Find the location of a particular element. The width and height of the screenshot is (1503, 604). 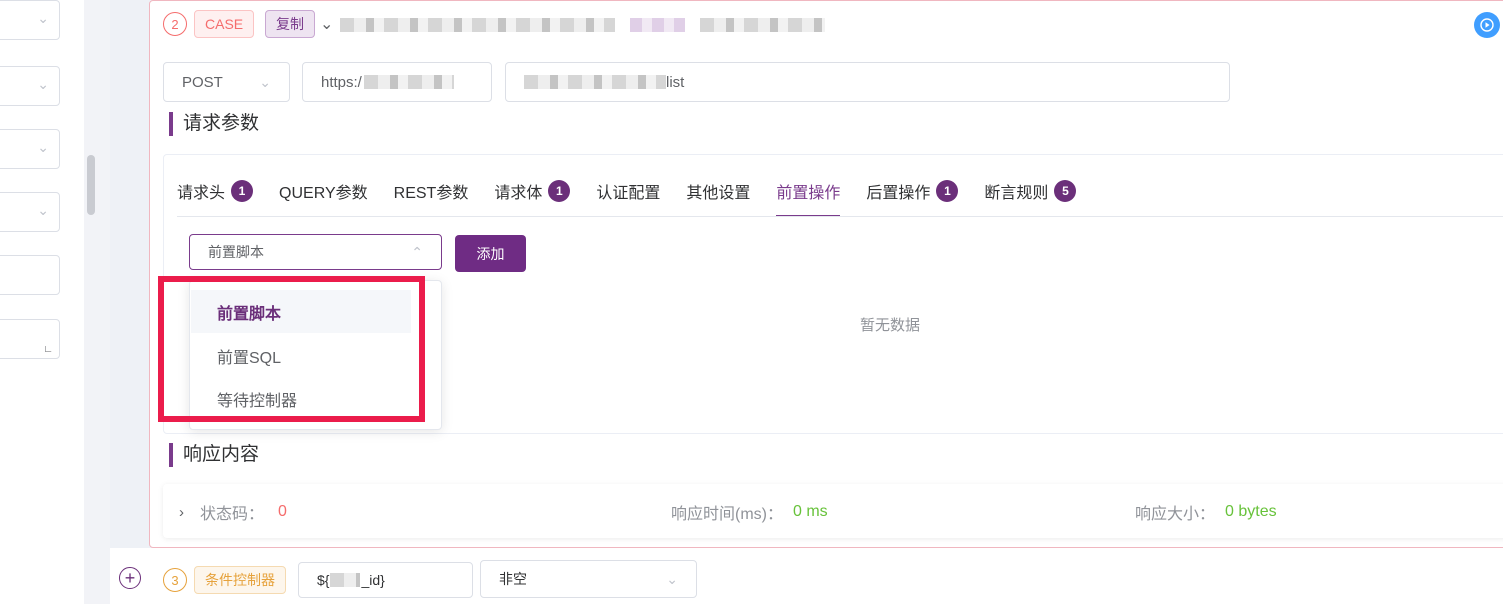

condition-expression-input: ${ _id} is located at coordinates (385, 580).